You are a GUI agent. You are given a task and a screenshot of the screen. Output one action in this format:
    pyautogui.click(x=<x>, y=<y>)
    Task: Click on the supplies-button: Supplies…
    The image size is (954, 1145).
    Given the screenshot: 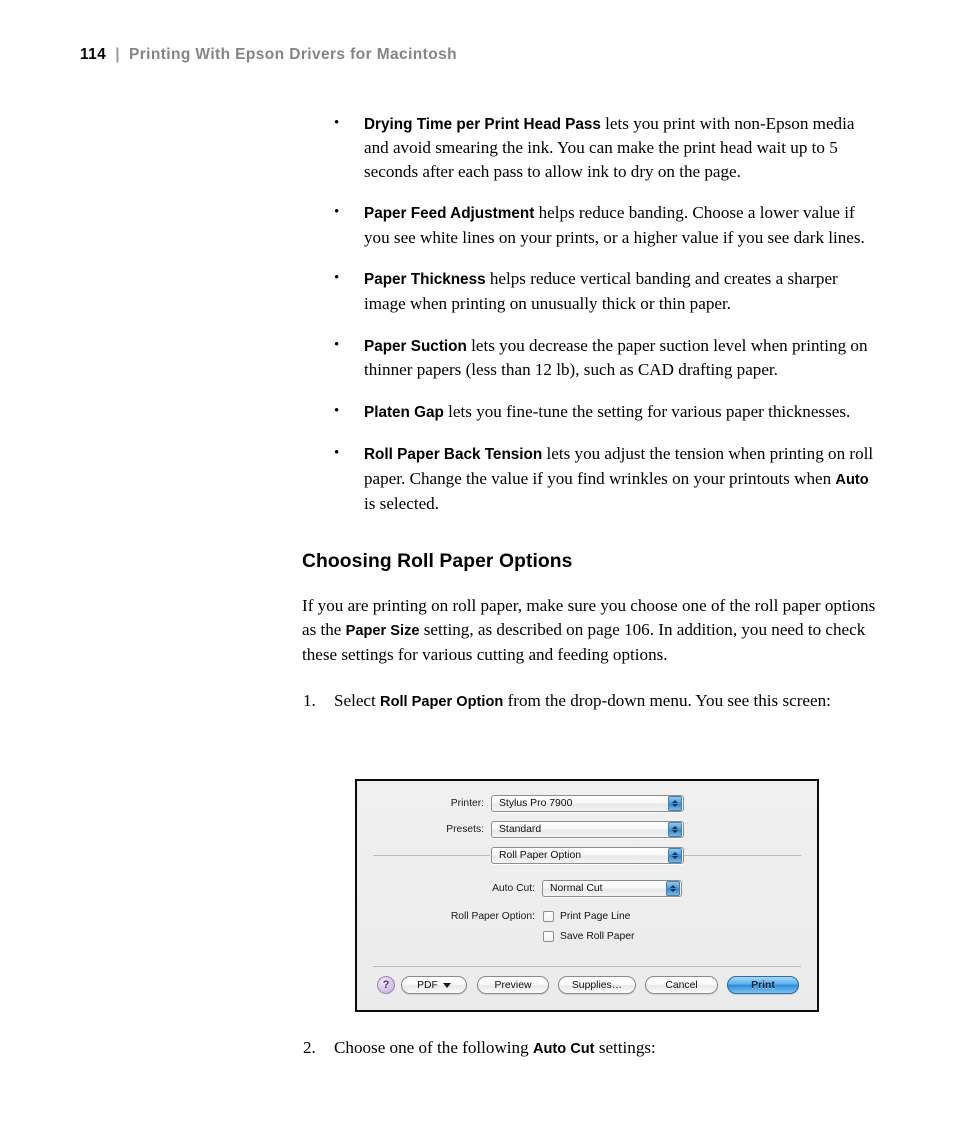 What is the action you would take?
    pyautogui.click(x=597, y=985)
    